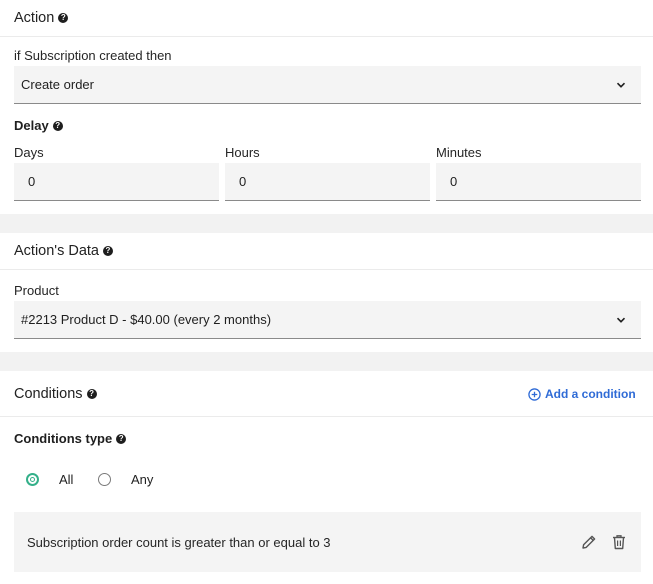 The height and width of the screenshot is (584, 653). I want to click on delay-label-text: Delay, so click(31, 125).